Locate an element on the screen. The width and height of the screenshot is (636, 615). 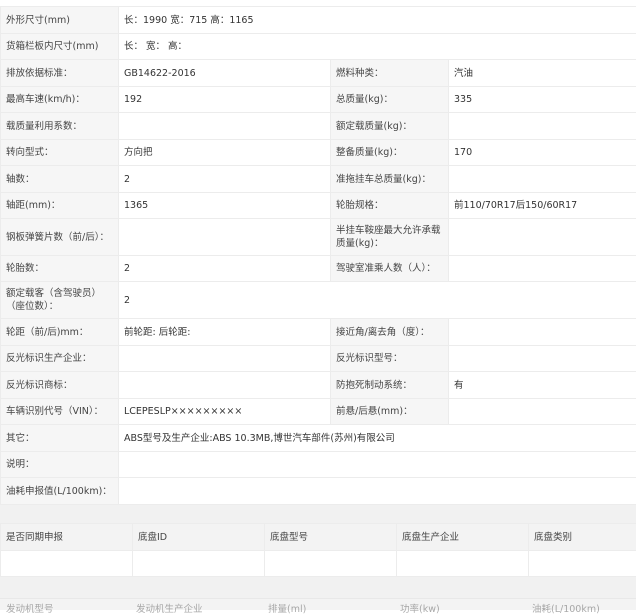
tire-label: 轮胎规格： is located at coordinates (390, 206).